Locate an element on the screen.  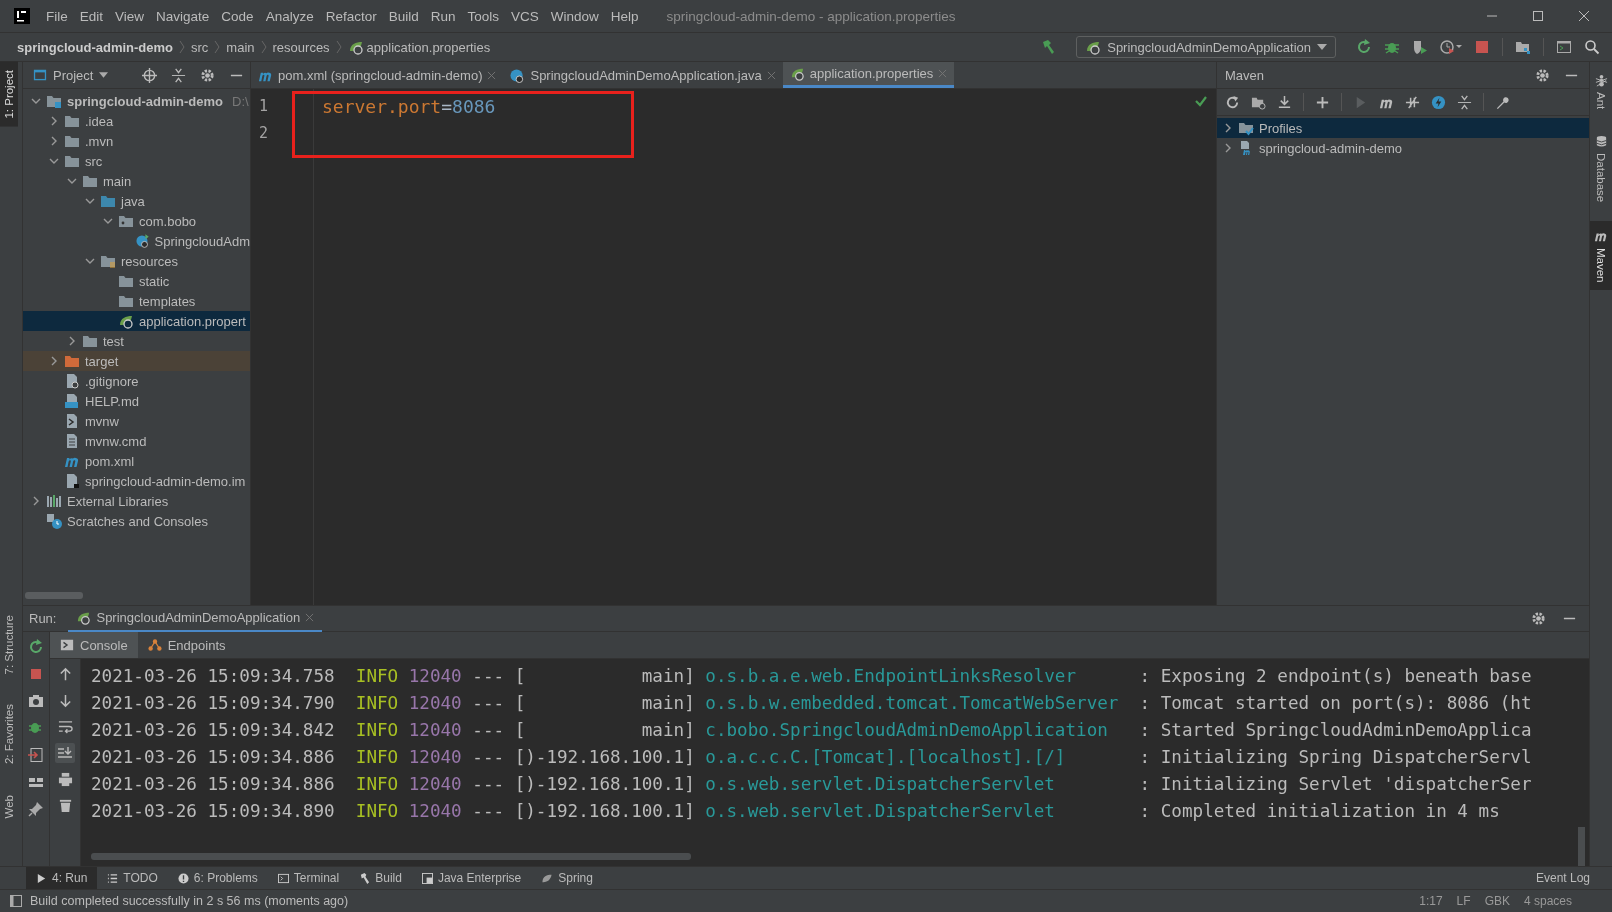
tree-item: .mvn is located at coordinates (136, 141).